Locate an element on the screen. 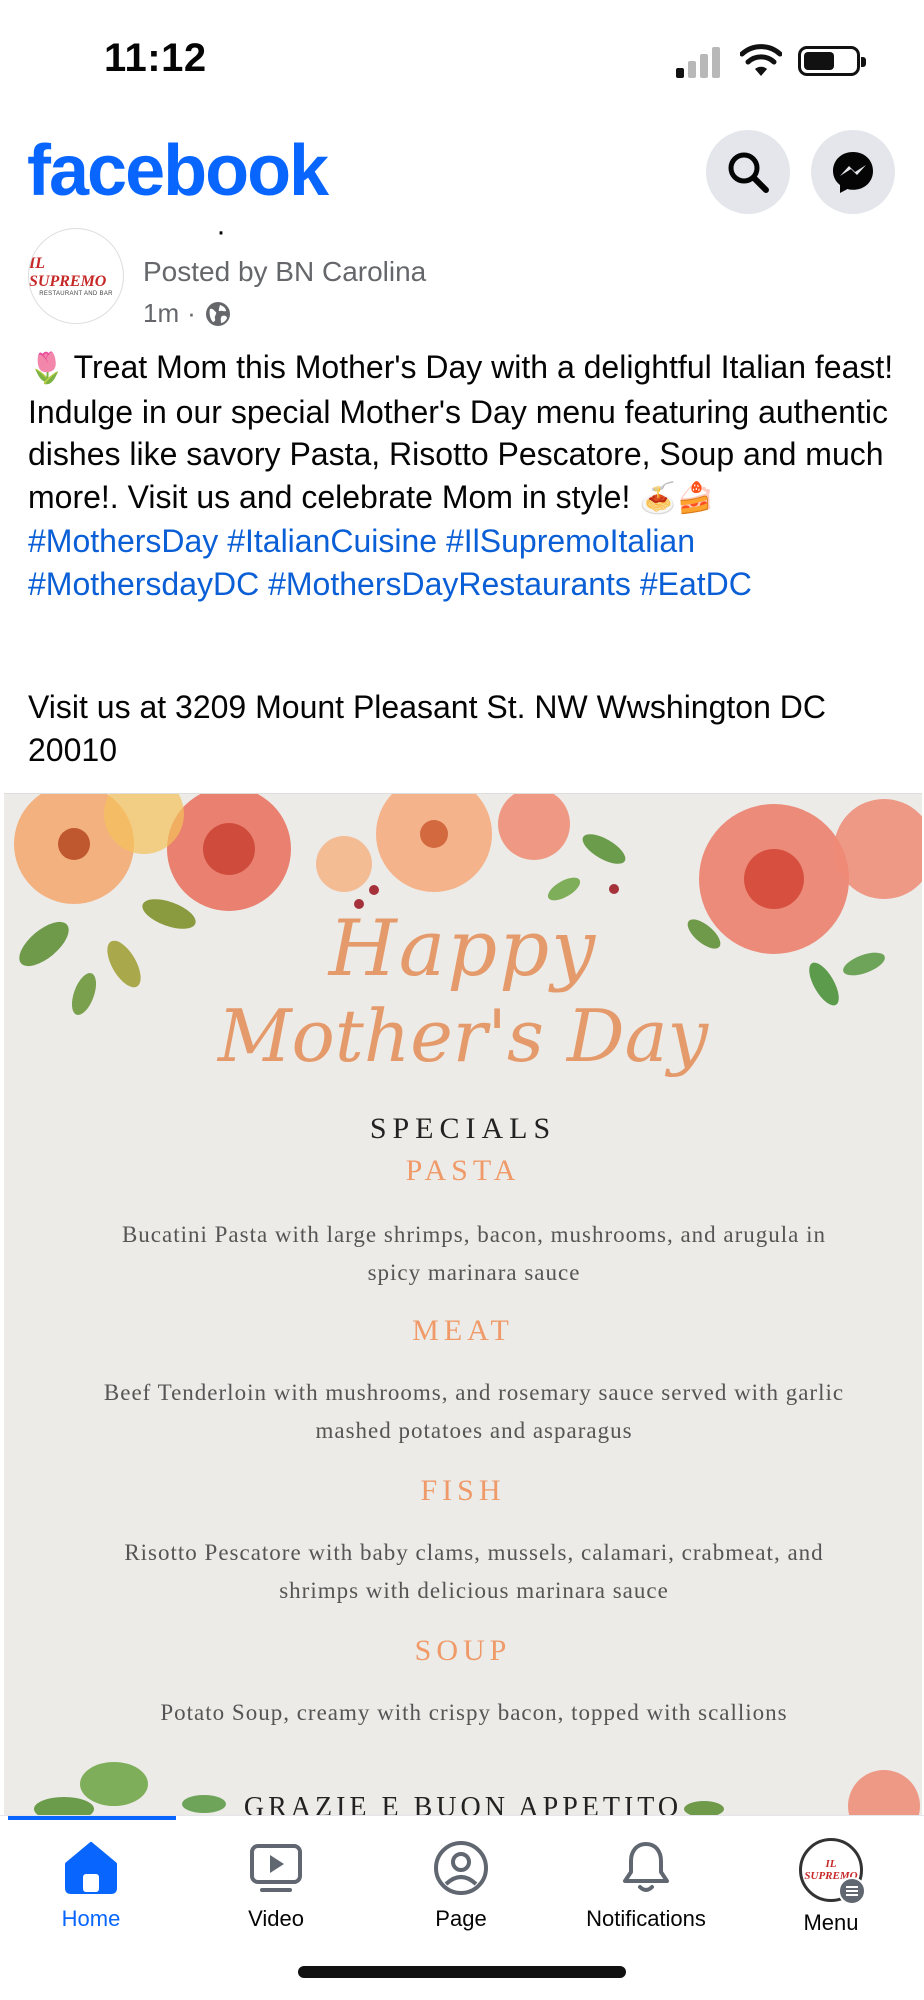 The image size is (924, 2000). tab-menu: IL SUPREMO Menu is located at coordinates (831, 1898).